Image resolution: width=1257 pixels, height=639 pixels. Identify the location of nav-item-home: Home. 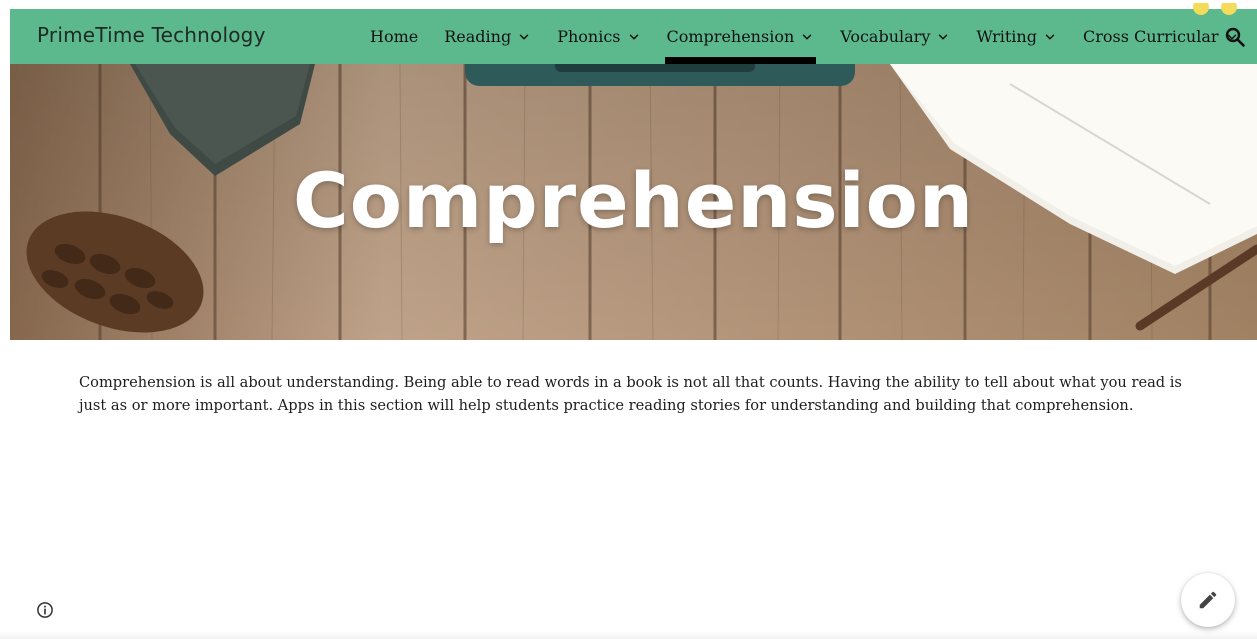
(394, 36).